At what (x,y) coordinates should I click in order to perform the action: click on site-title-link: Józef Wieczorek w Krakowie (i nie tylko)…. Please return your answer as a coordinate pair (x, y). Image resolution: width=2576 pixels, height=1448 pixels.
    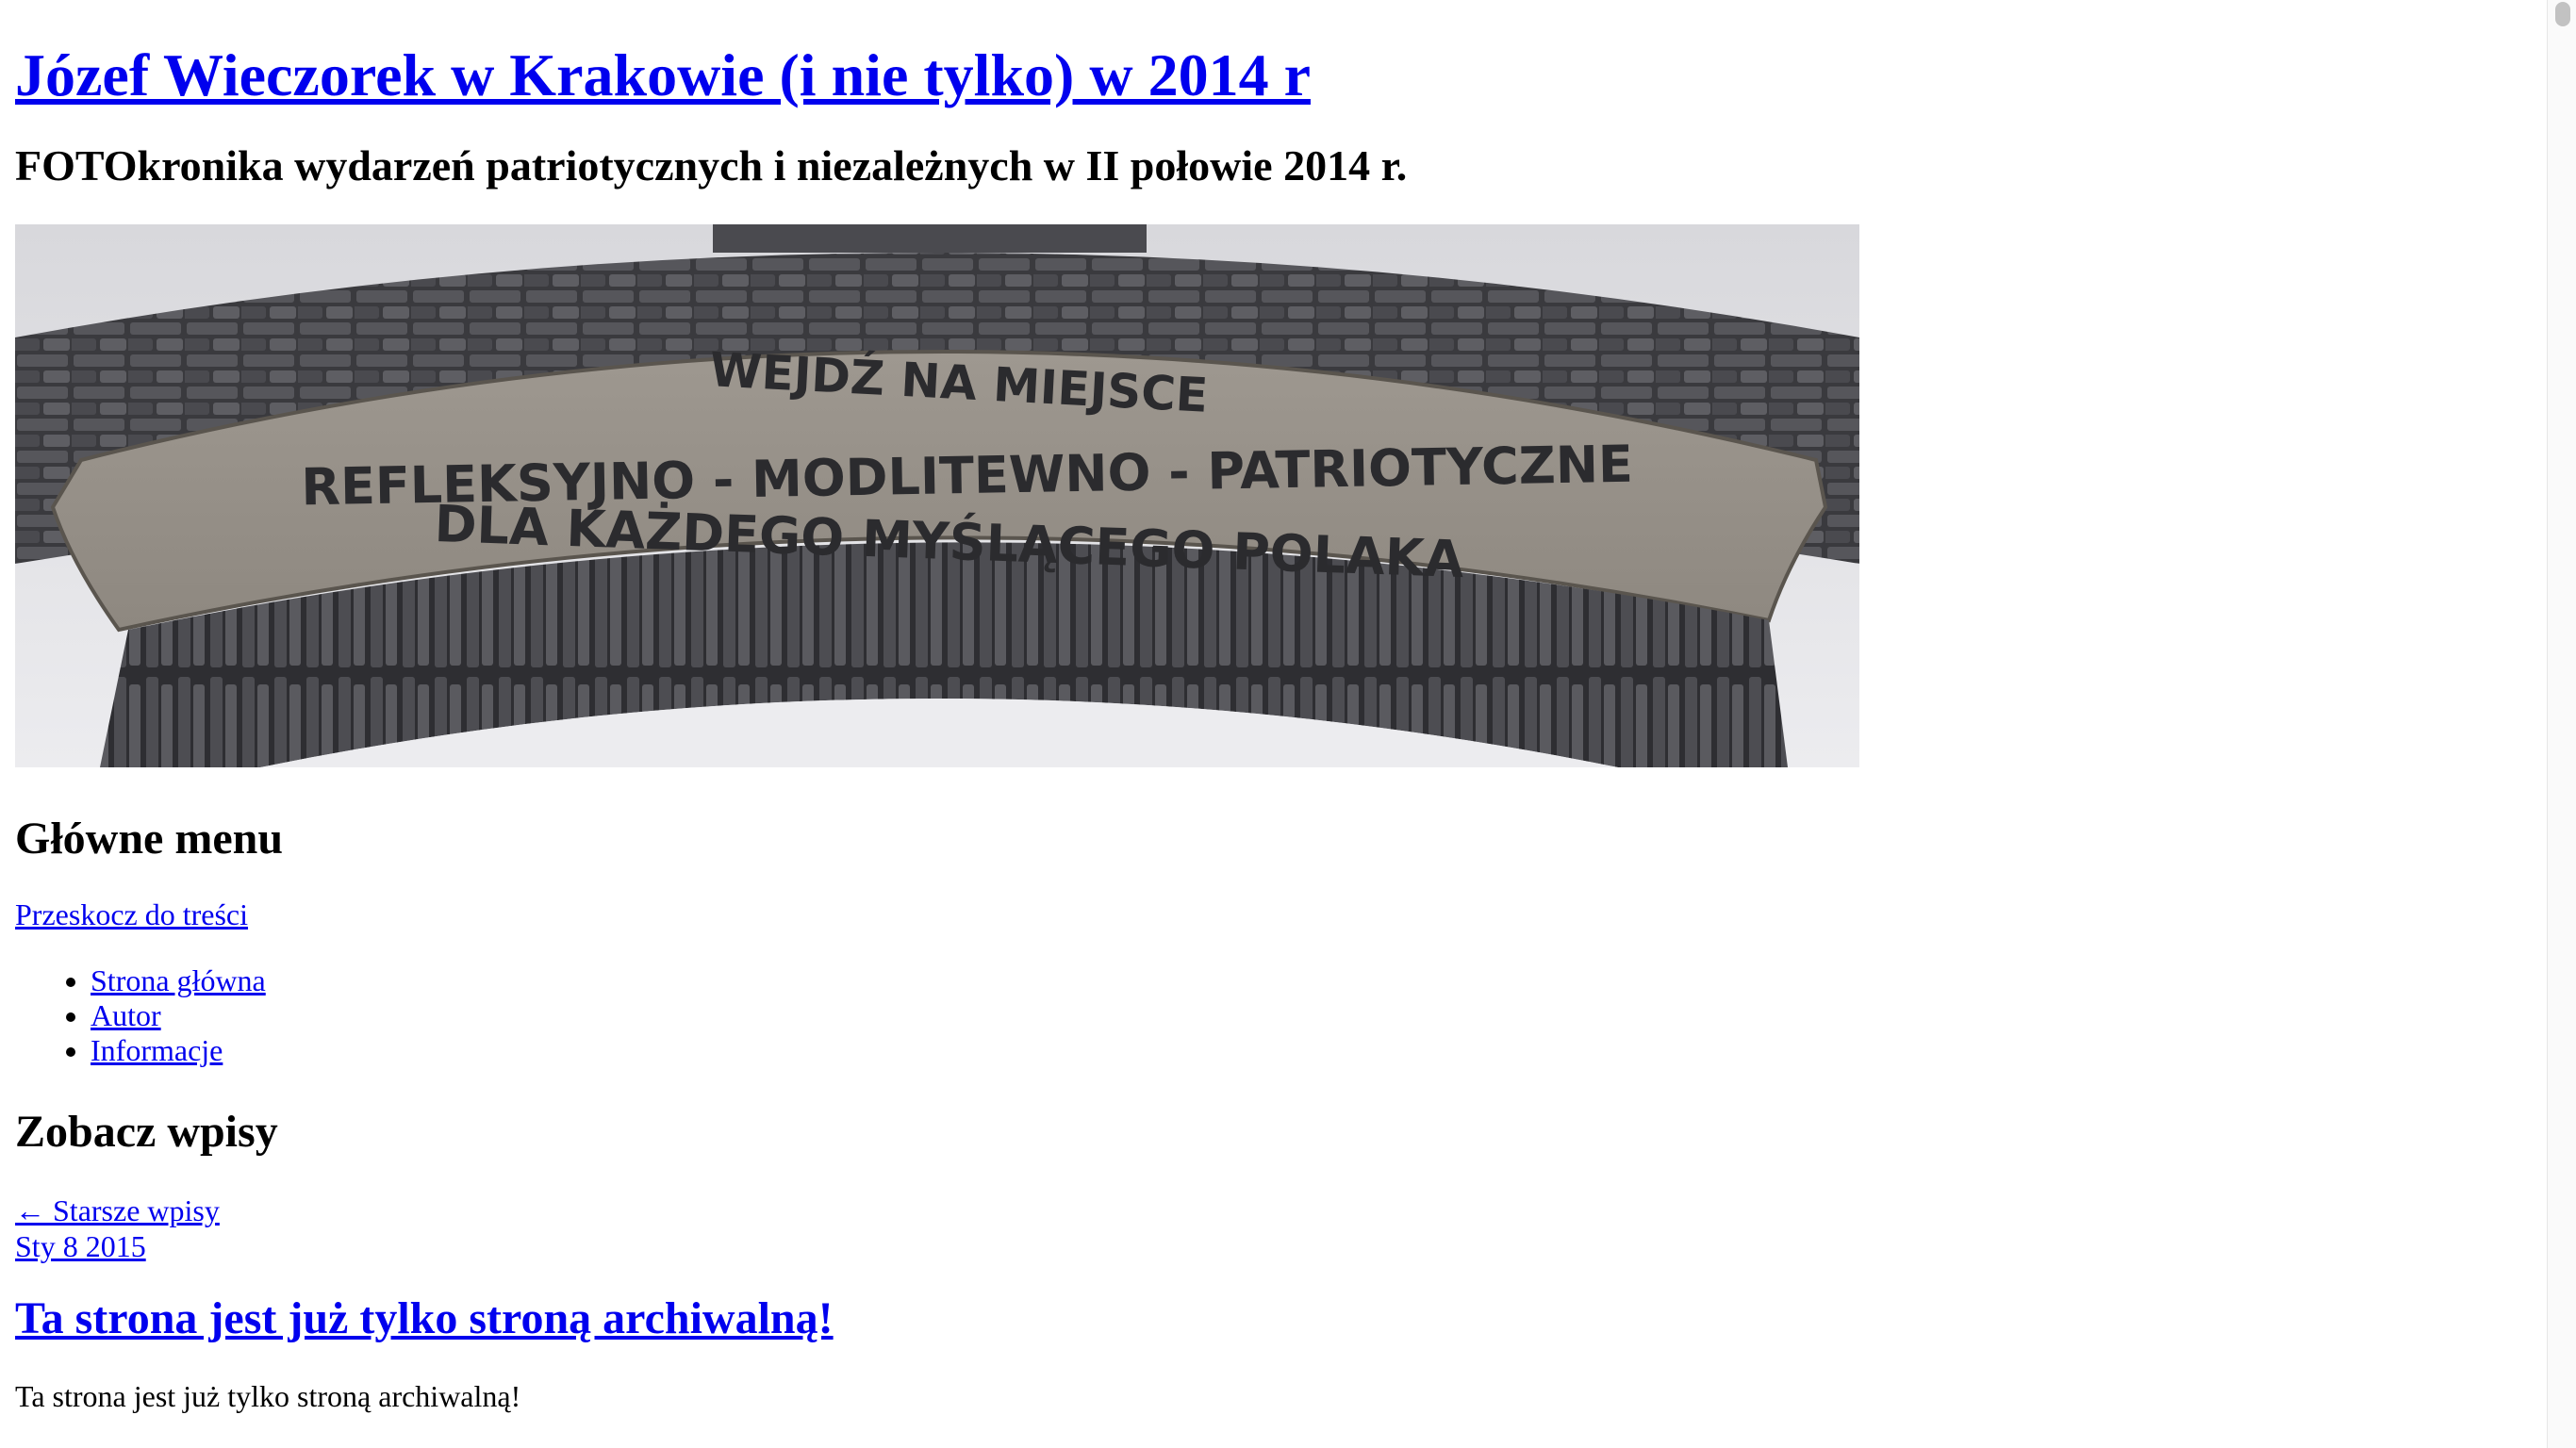
    Looking at the image, I should click on (663, 74).